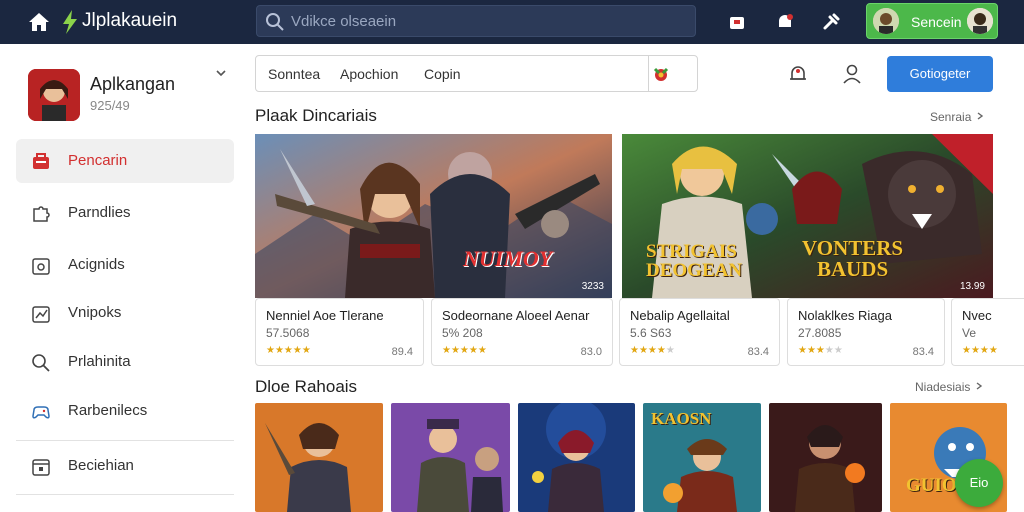 This screenshot has height=512, width=1024. Describe the element at coordinates (288, 333) in the screenshot. I see `card-subtitle: 57.5068` at that location.